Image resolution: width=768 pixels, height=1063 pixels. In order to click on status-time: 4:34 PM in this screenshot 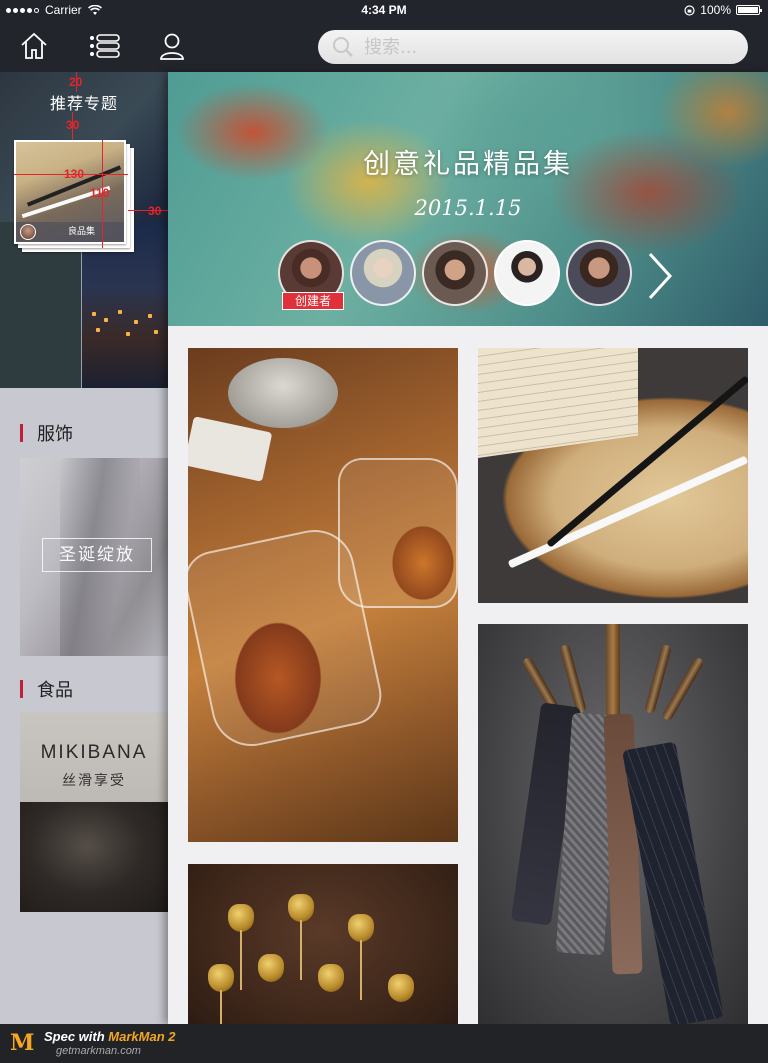, I will do `click(384, 10)`.